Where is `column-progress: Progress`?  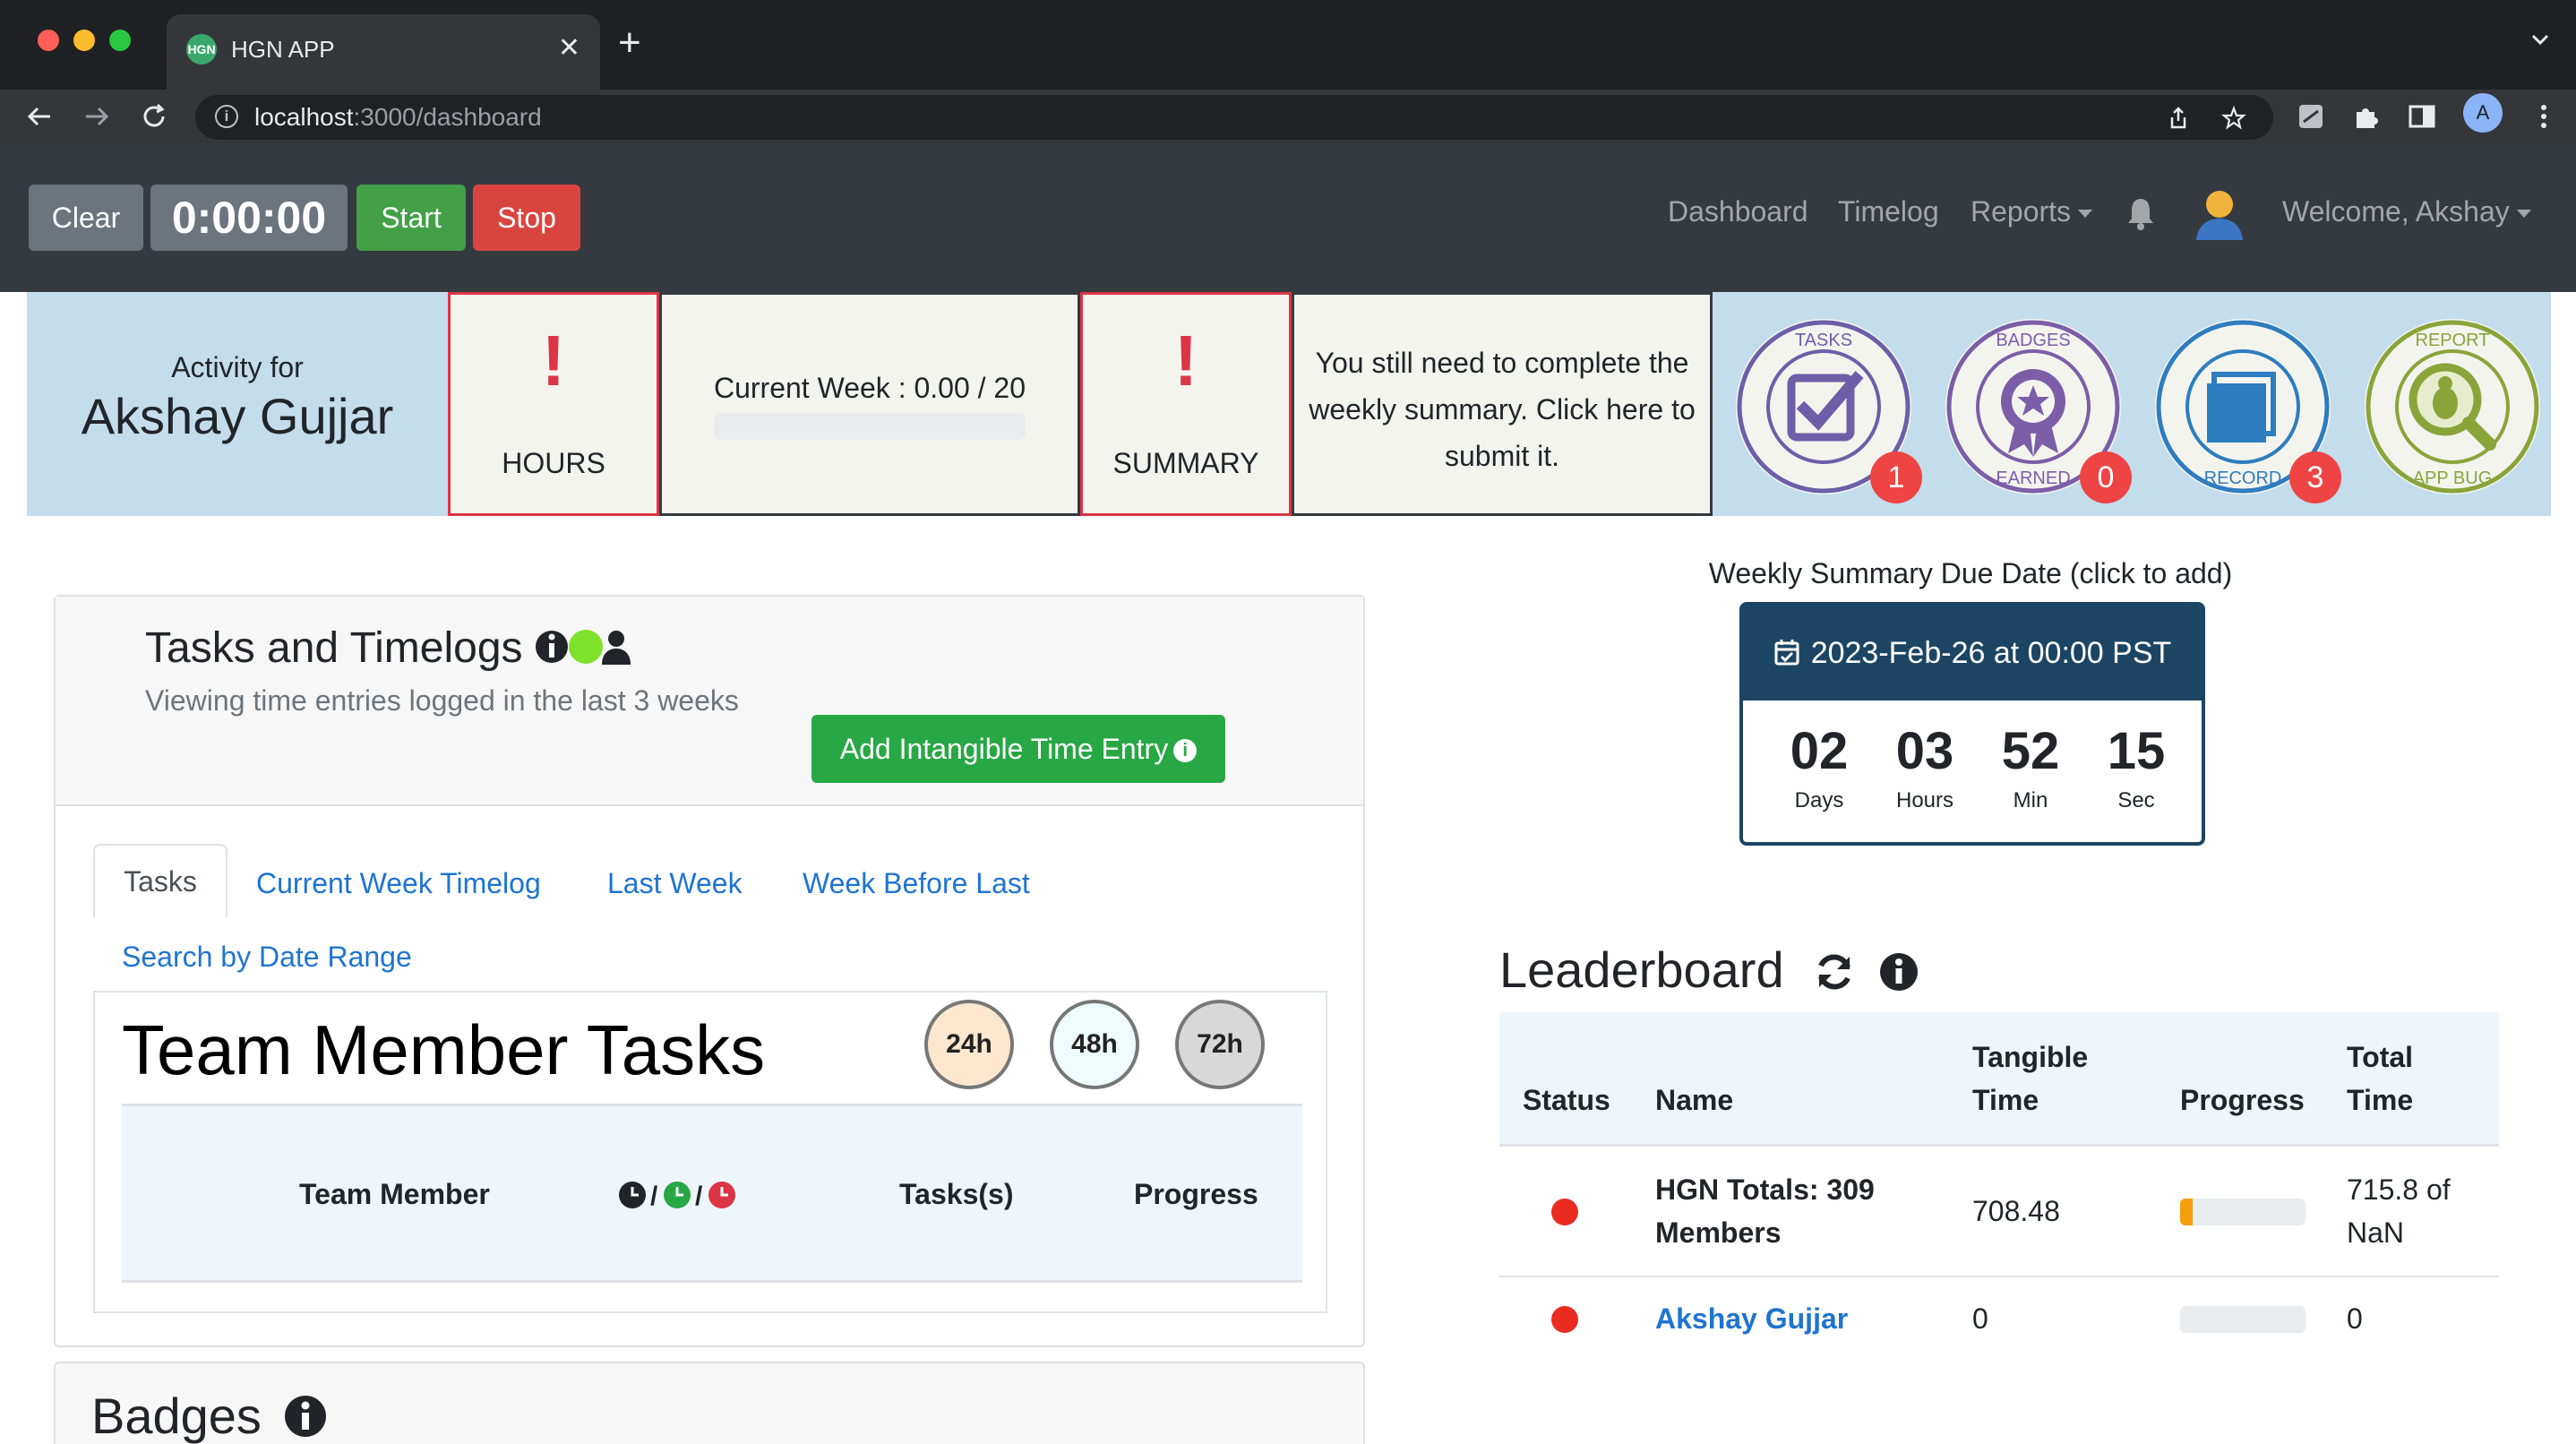
column-progress: Progress is located at coordinates (1196, 1194).